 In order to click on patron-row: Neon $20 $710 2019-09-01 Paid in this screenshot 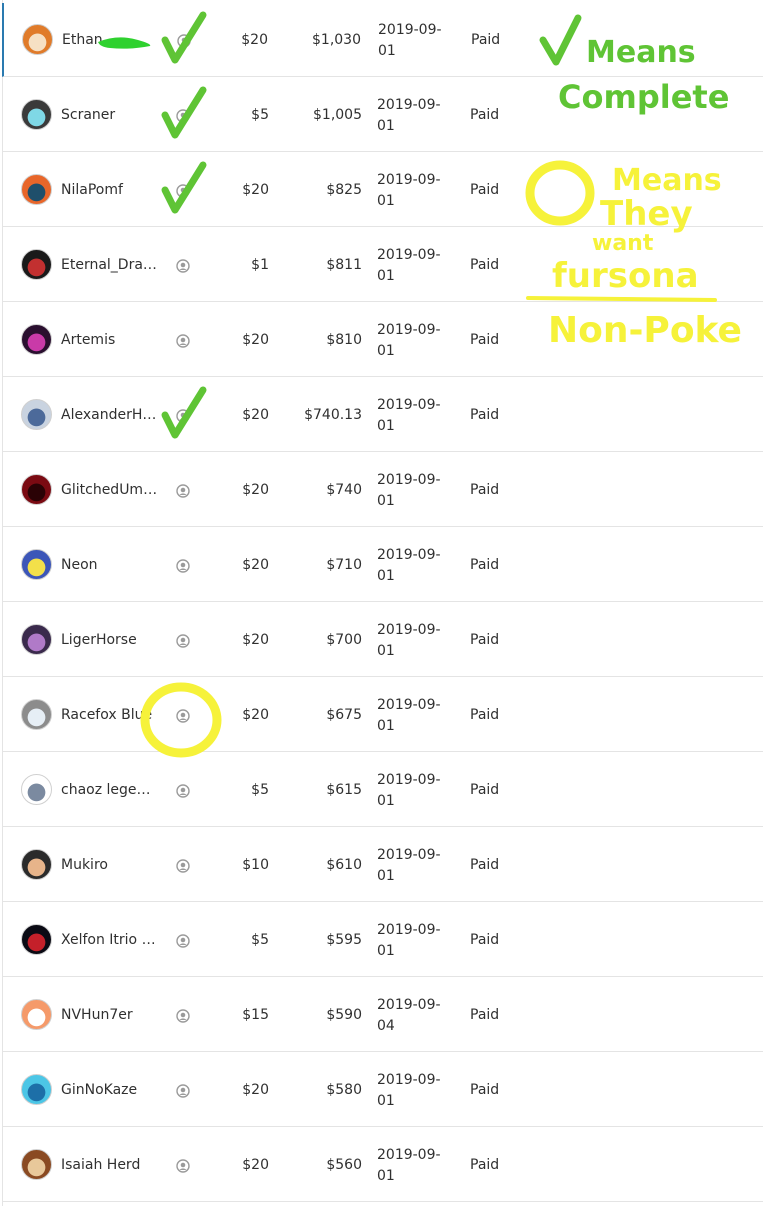, I will do `click(383, 565)`.